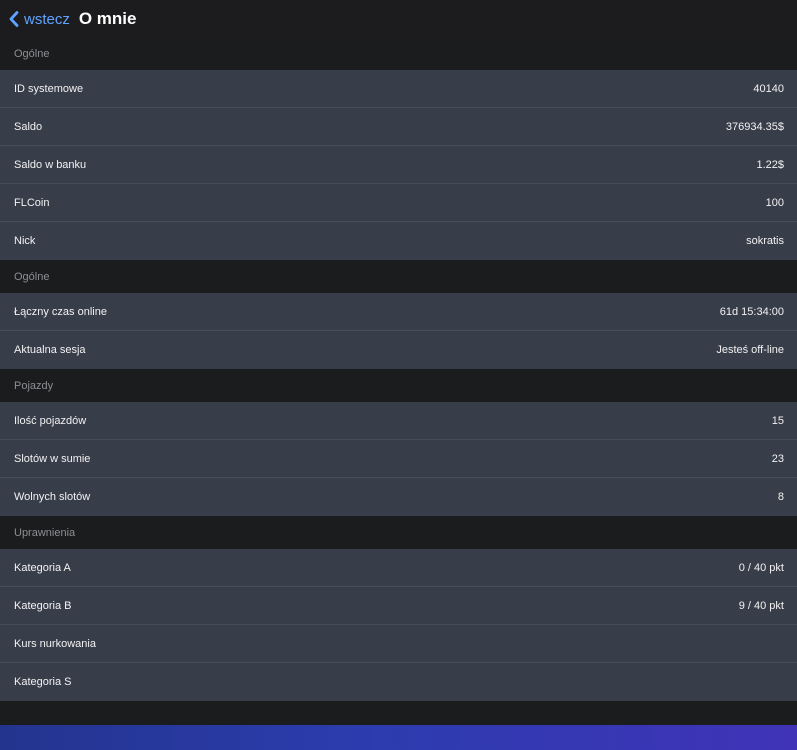 This screenshot has height=750, width=797. I want to click on row-category-a: Kategoria A 0 / 40 pkt, so click(398, 568).